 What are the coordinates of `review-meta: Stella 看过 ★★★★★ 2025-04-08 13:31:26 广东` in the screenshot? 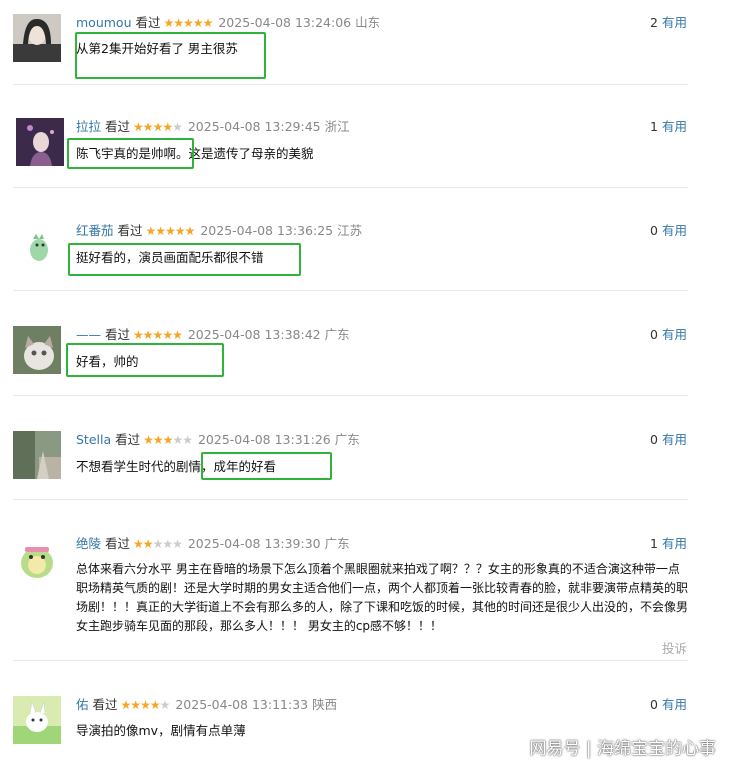 It's located at (218, 440).